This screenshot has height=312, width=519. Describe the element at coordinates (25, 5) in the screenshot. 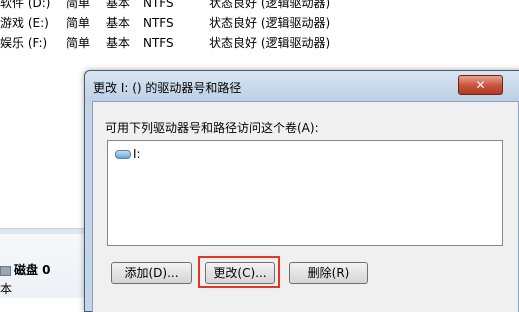

I see `volume-name: 软件 (D:)` at that location.